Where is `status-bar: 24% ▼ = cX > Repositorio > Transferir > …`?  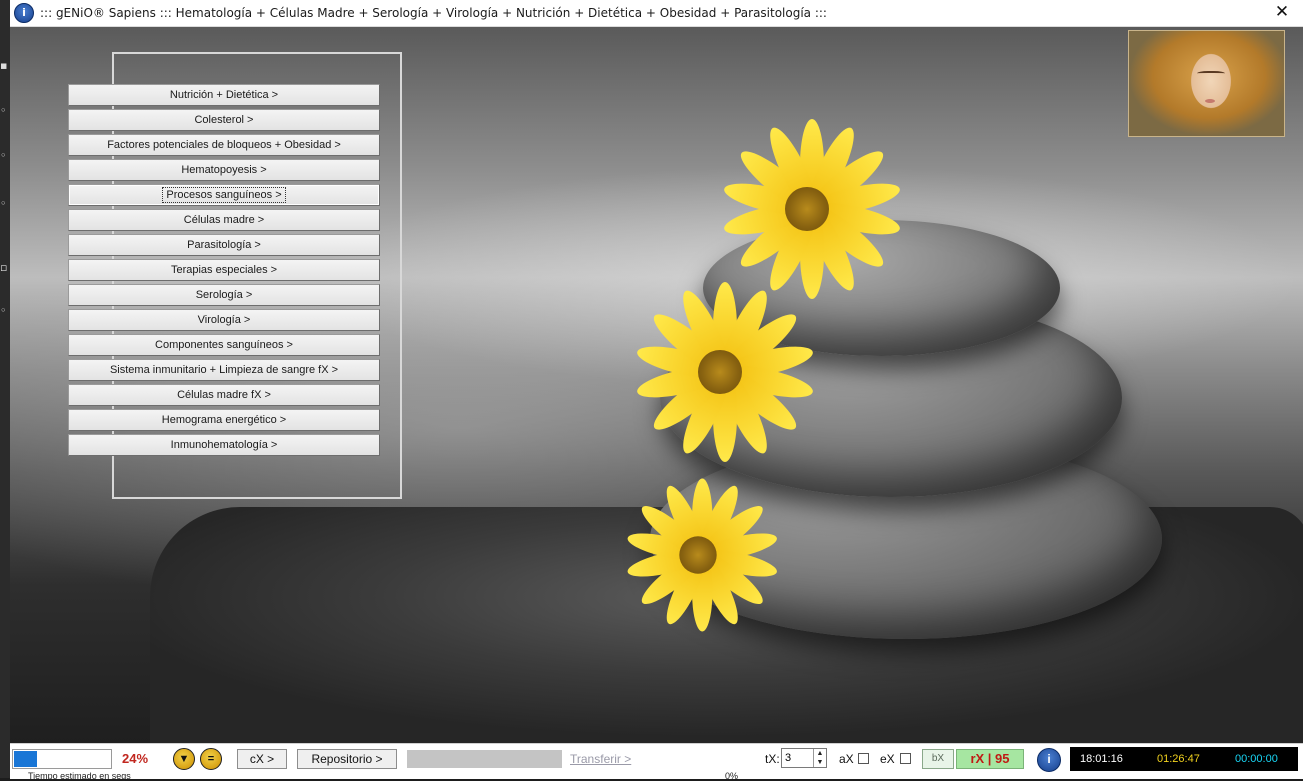
status-bar: 24% ▼ = cX > Repositorio > Transferir > … is located at coordinates (656, 762).